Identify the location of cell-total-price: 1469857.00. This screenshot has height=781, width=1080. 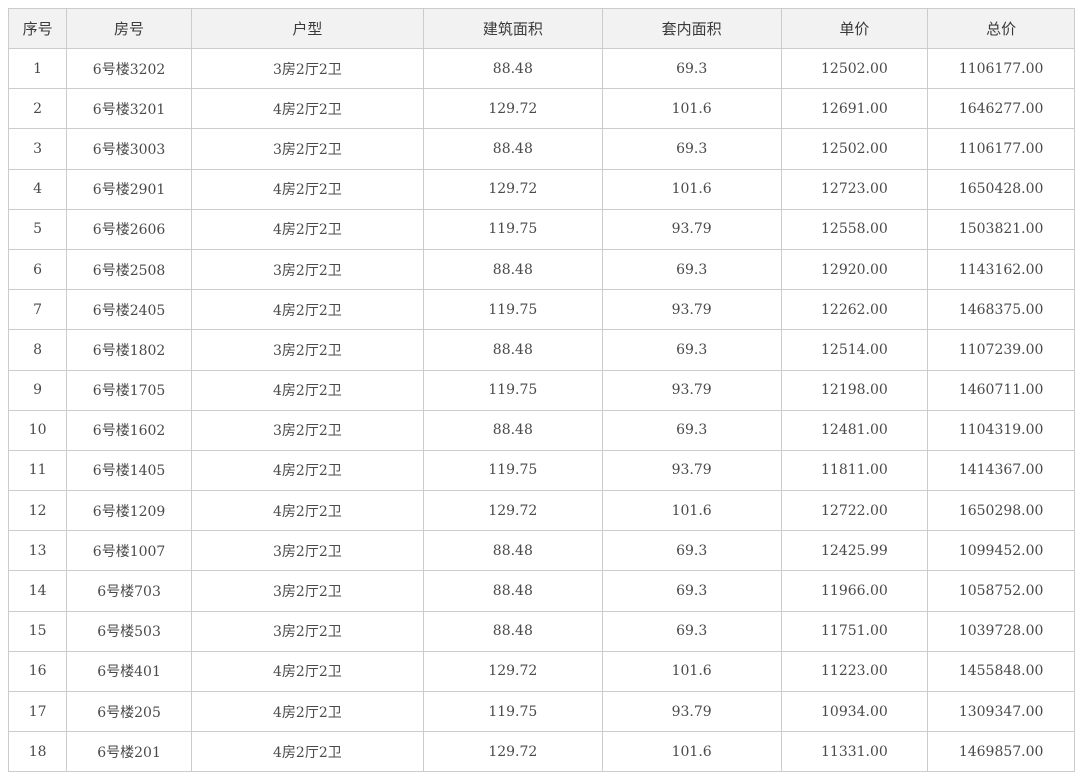
(1001, 752).